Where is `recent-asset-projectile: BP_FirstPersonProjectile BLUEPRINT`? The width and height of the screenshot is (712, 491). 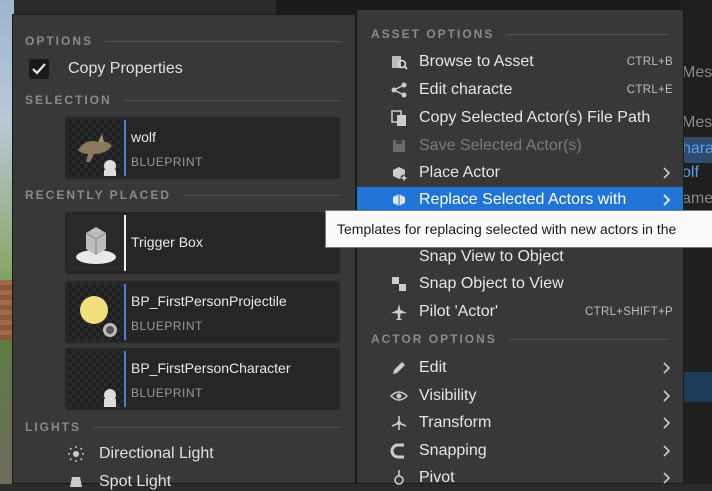
recent-asset-projectile: BP_FirstPersonProjectile BLUEPRINT is located at coordinates (202, 312).